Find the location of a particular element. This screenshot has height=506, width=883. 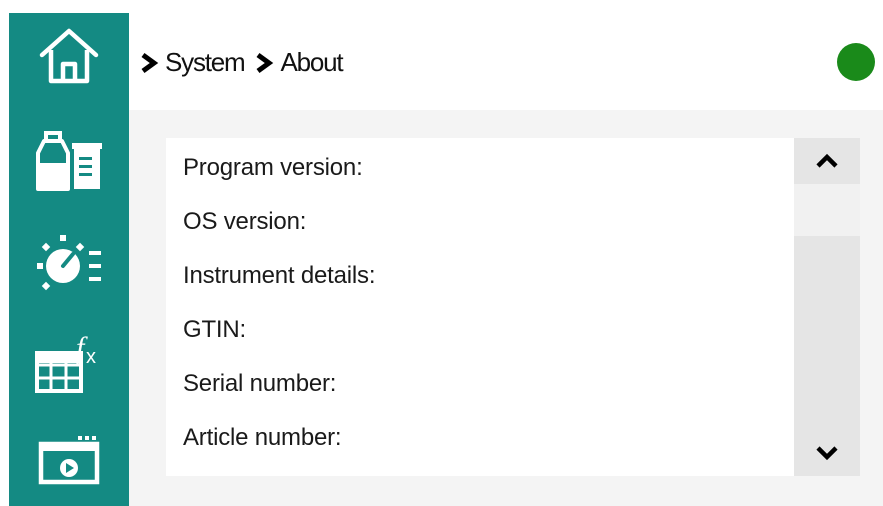

os-version-label: OS version: is located at coordinates (245, 221).